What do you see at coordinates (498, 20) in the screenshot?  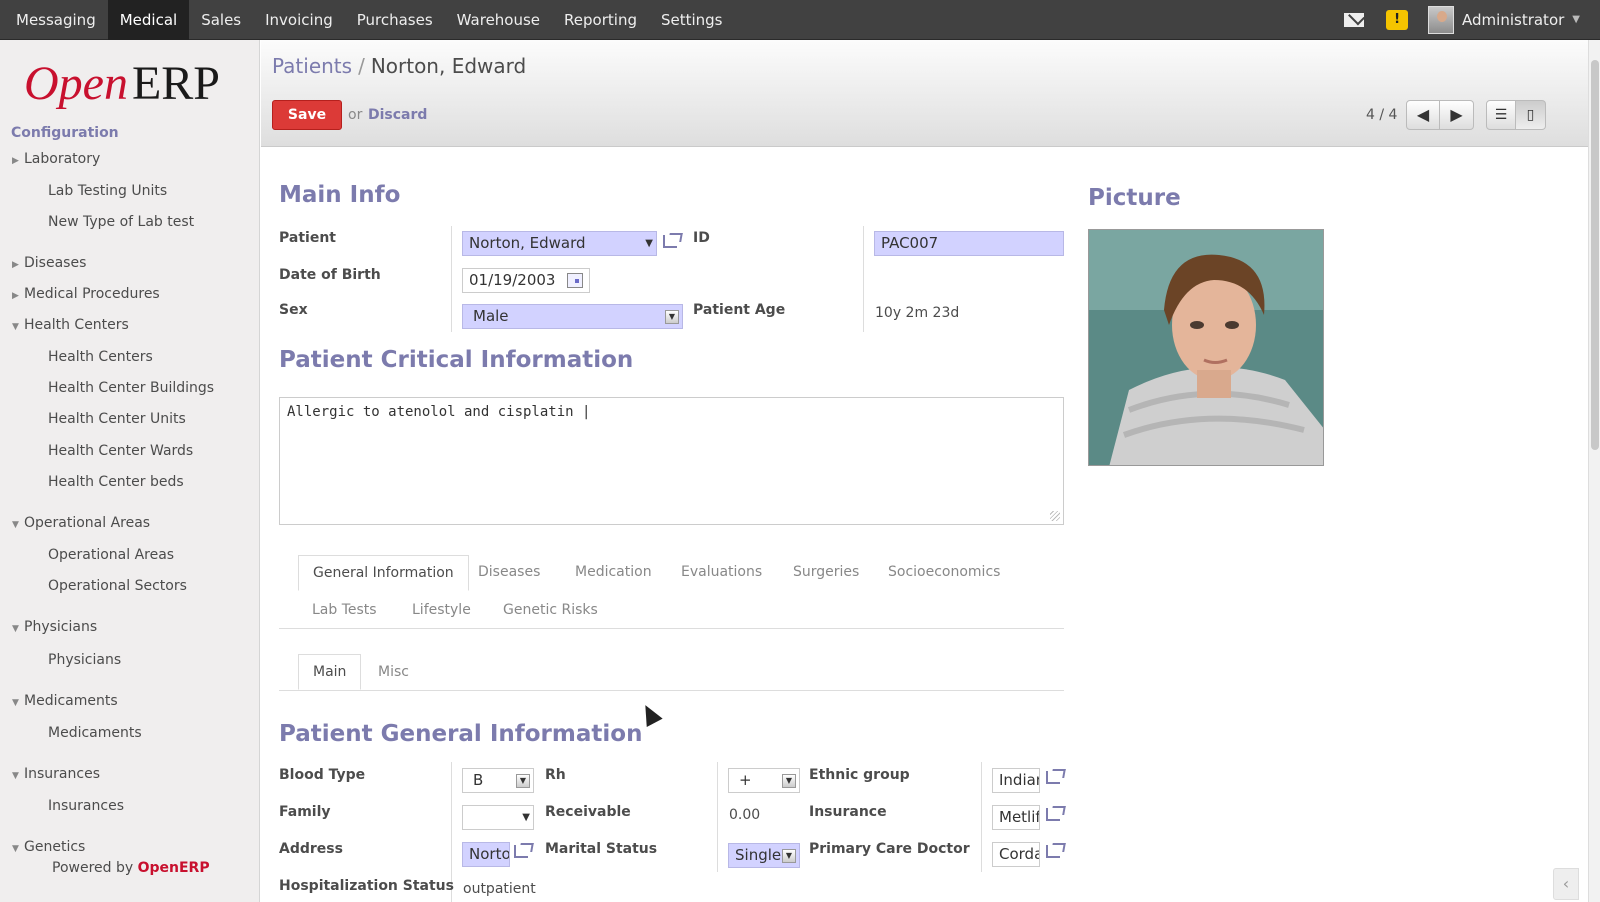 I see `menu-warehouse: Warehouse` at bounding box center [498, 20].